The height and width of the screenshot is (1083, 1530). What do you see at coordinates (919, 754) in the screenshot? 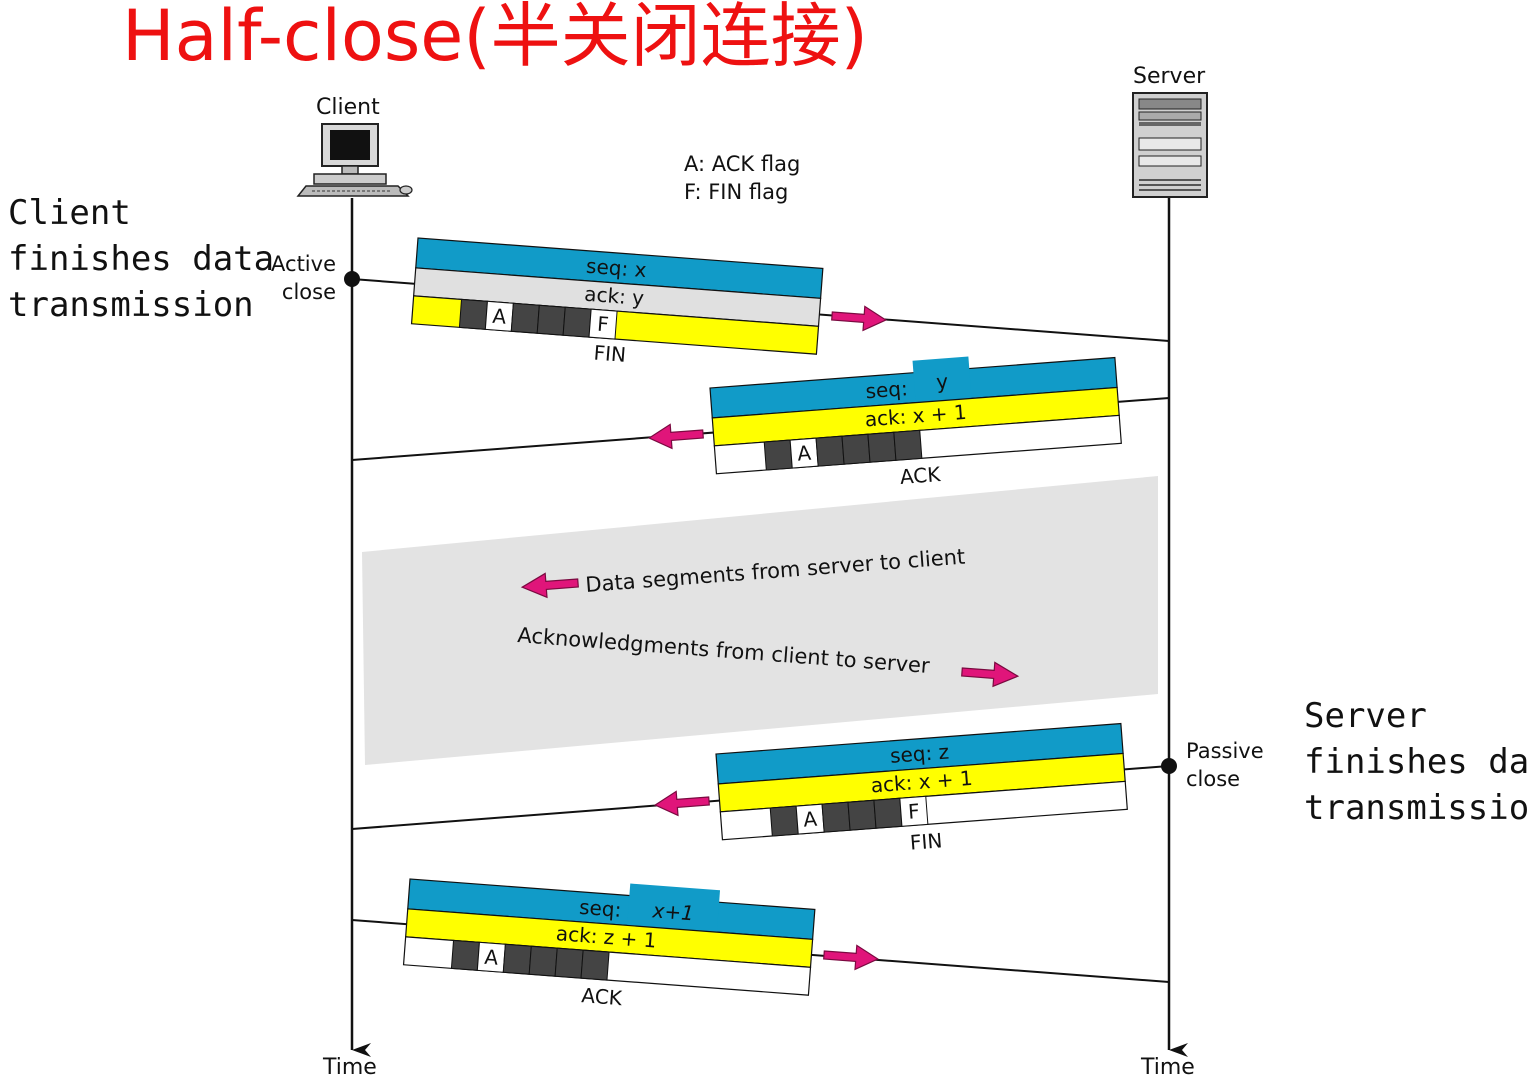
I see `fin2-seq-text: seq: z` at bounding box center [919, 754].